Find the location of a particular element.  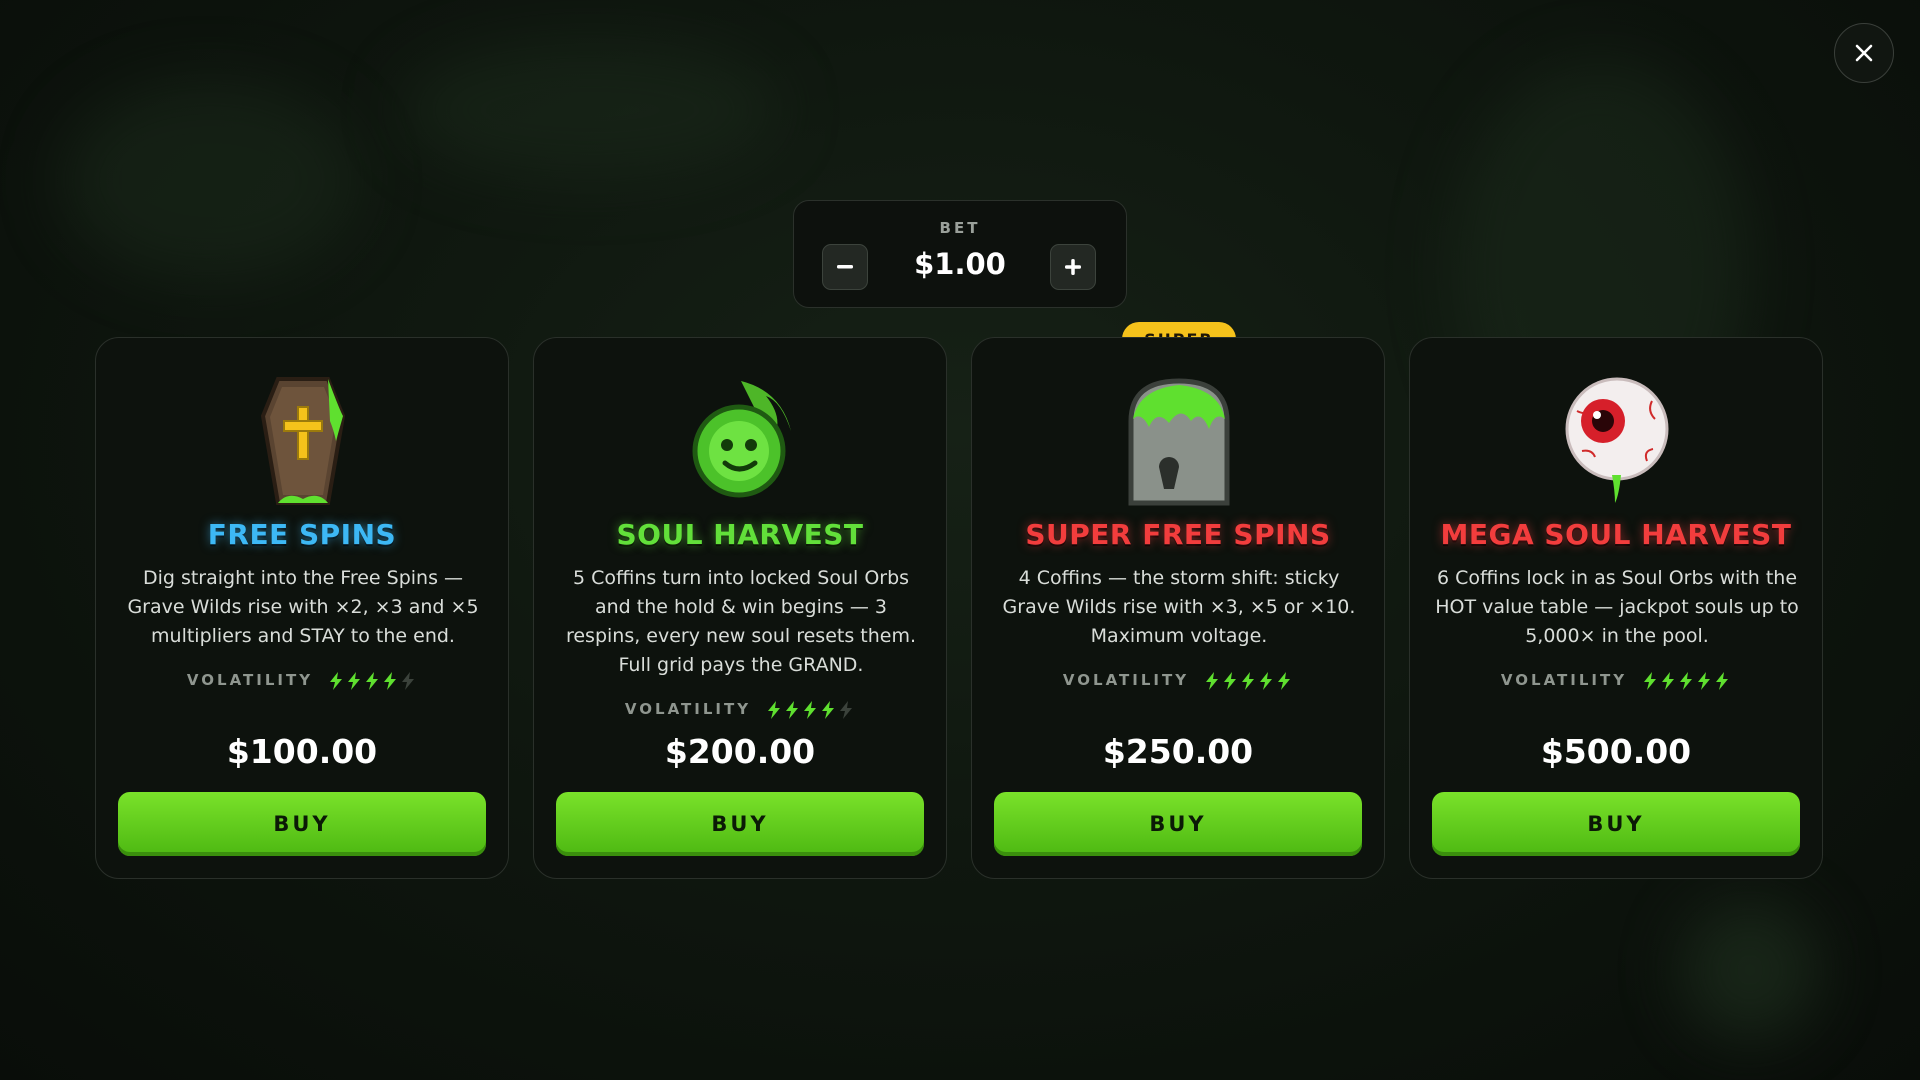

coffin-icon is located at coordinates (303, 441).